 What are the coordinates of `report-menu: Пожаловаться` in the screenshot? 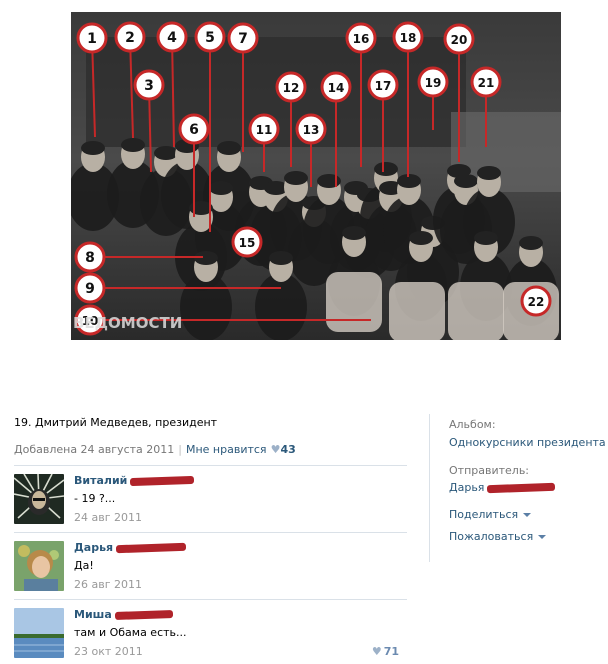 It's located at (498, 536).